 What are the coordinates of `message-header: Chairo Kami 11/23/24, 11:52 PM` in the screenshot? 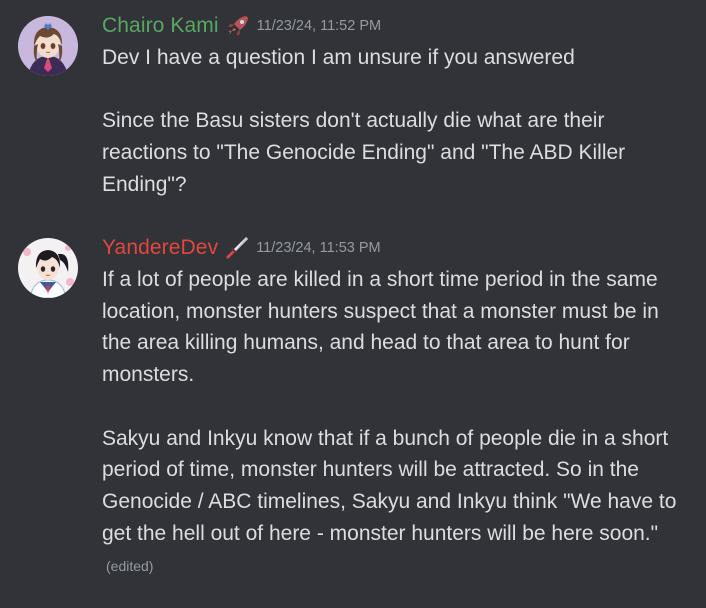 It's located at (396, 26).